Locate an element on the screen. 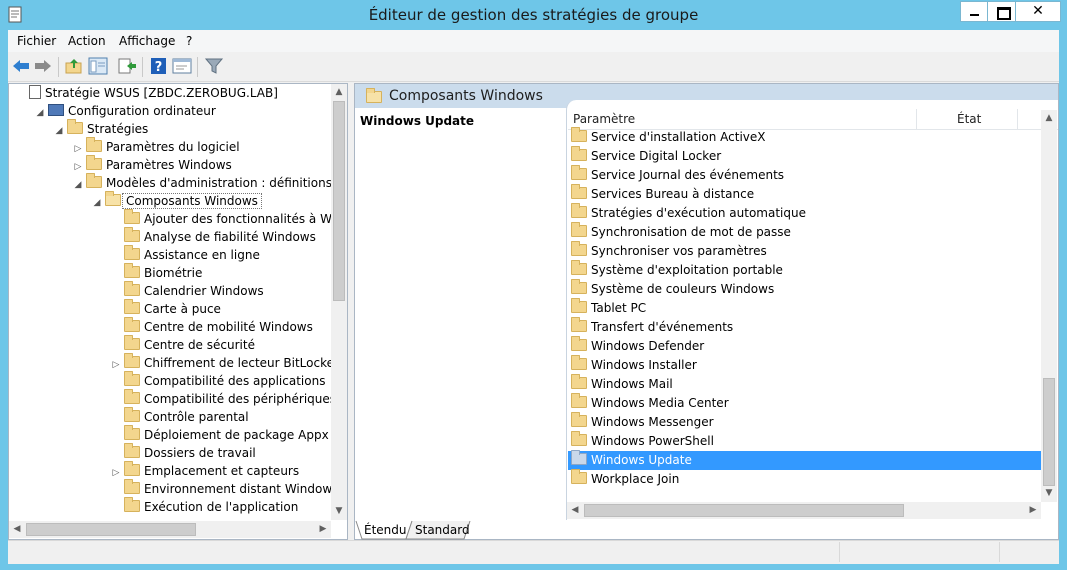 Image resolution: width=1067 pixels, height=570 pixels. list-vertical-scroll-thumb is located at coordinates (1049, 432).